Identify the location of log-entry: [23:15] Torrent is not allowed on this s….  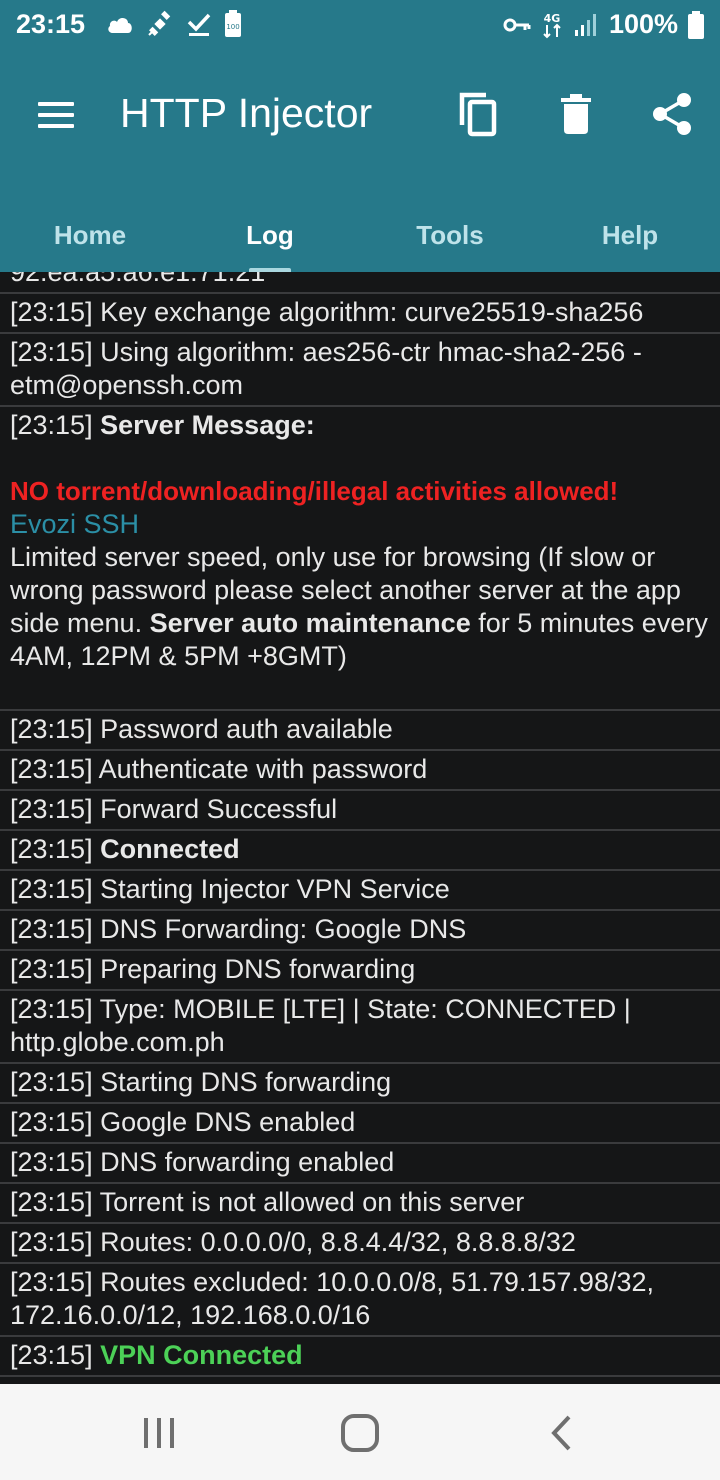
(360, 1204).